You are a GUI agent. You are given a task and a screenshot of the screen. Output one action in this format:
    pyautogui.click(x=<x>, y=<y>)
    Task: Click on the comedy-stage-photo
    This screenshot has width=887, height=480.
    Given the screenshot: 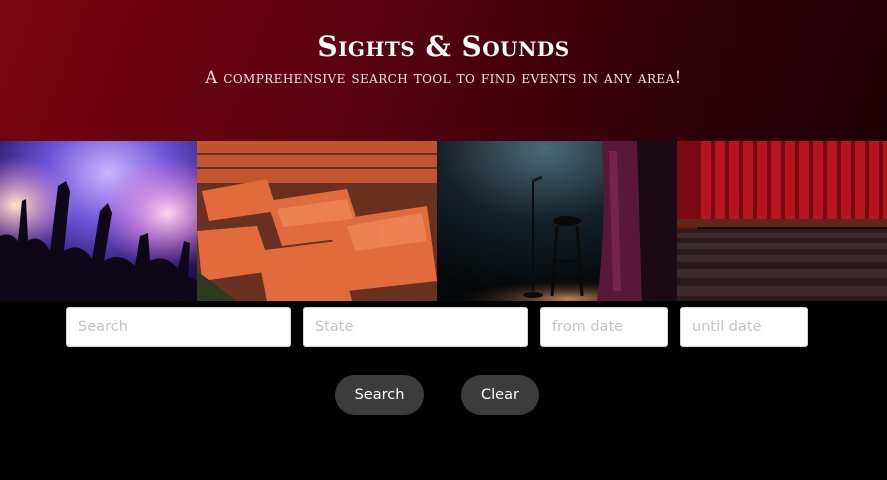 What is the action you would take?
    pyautogui.click(x=557, y=221)
    